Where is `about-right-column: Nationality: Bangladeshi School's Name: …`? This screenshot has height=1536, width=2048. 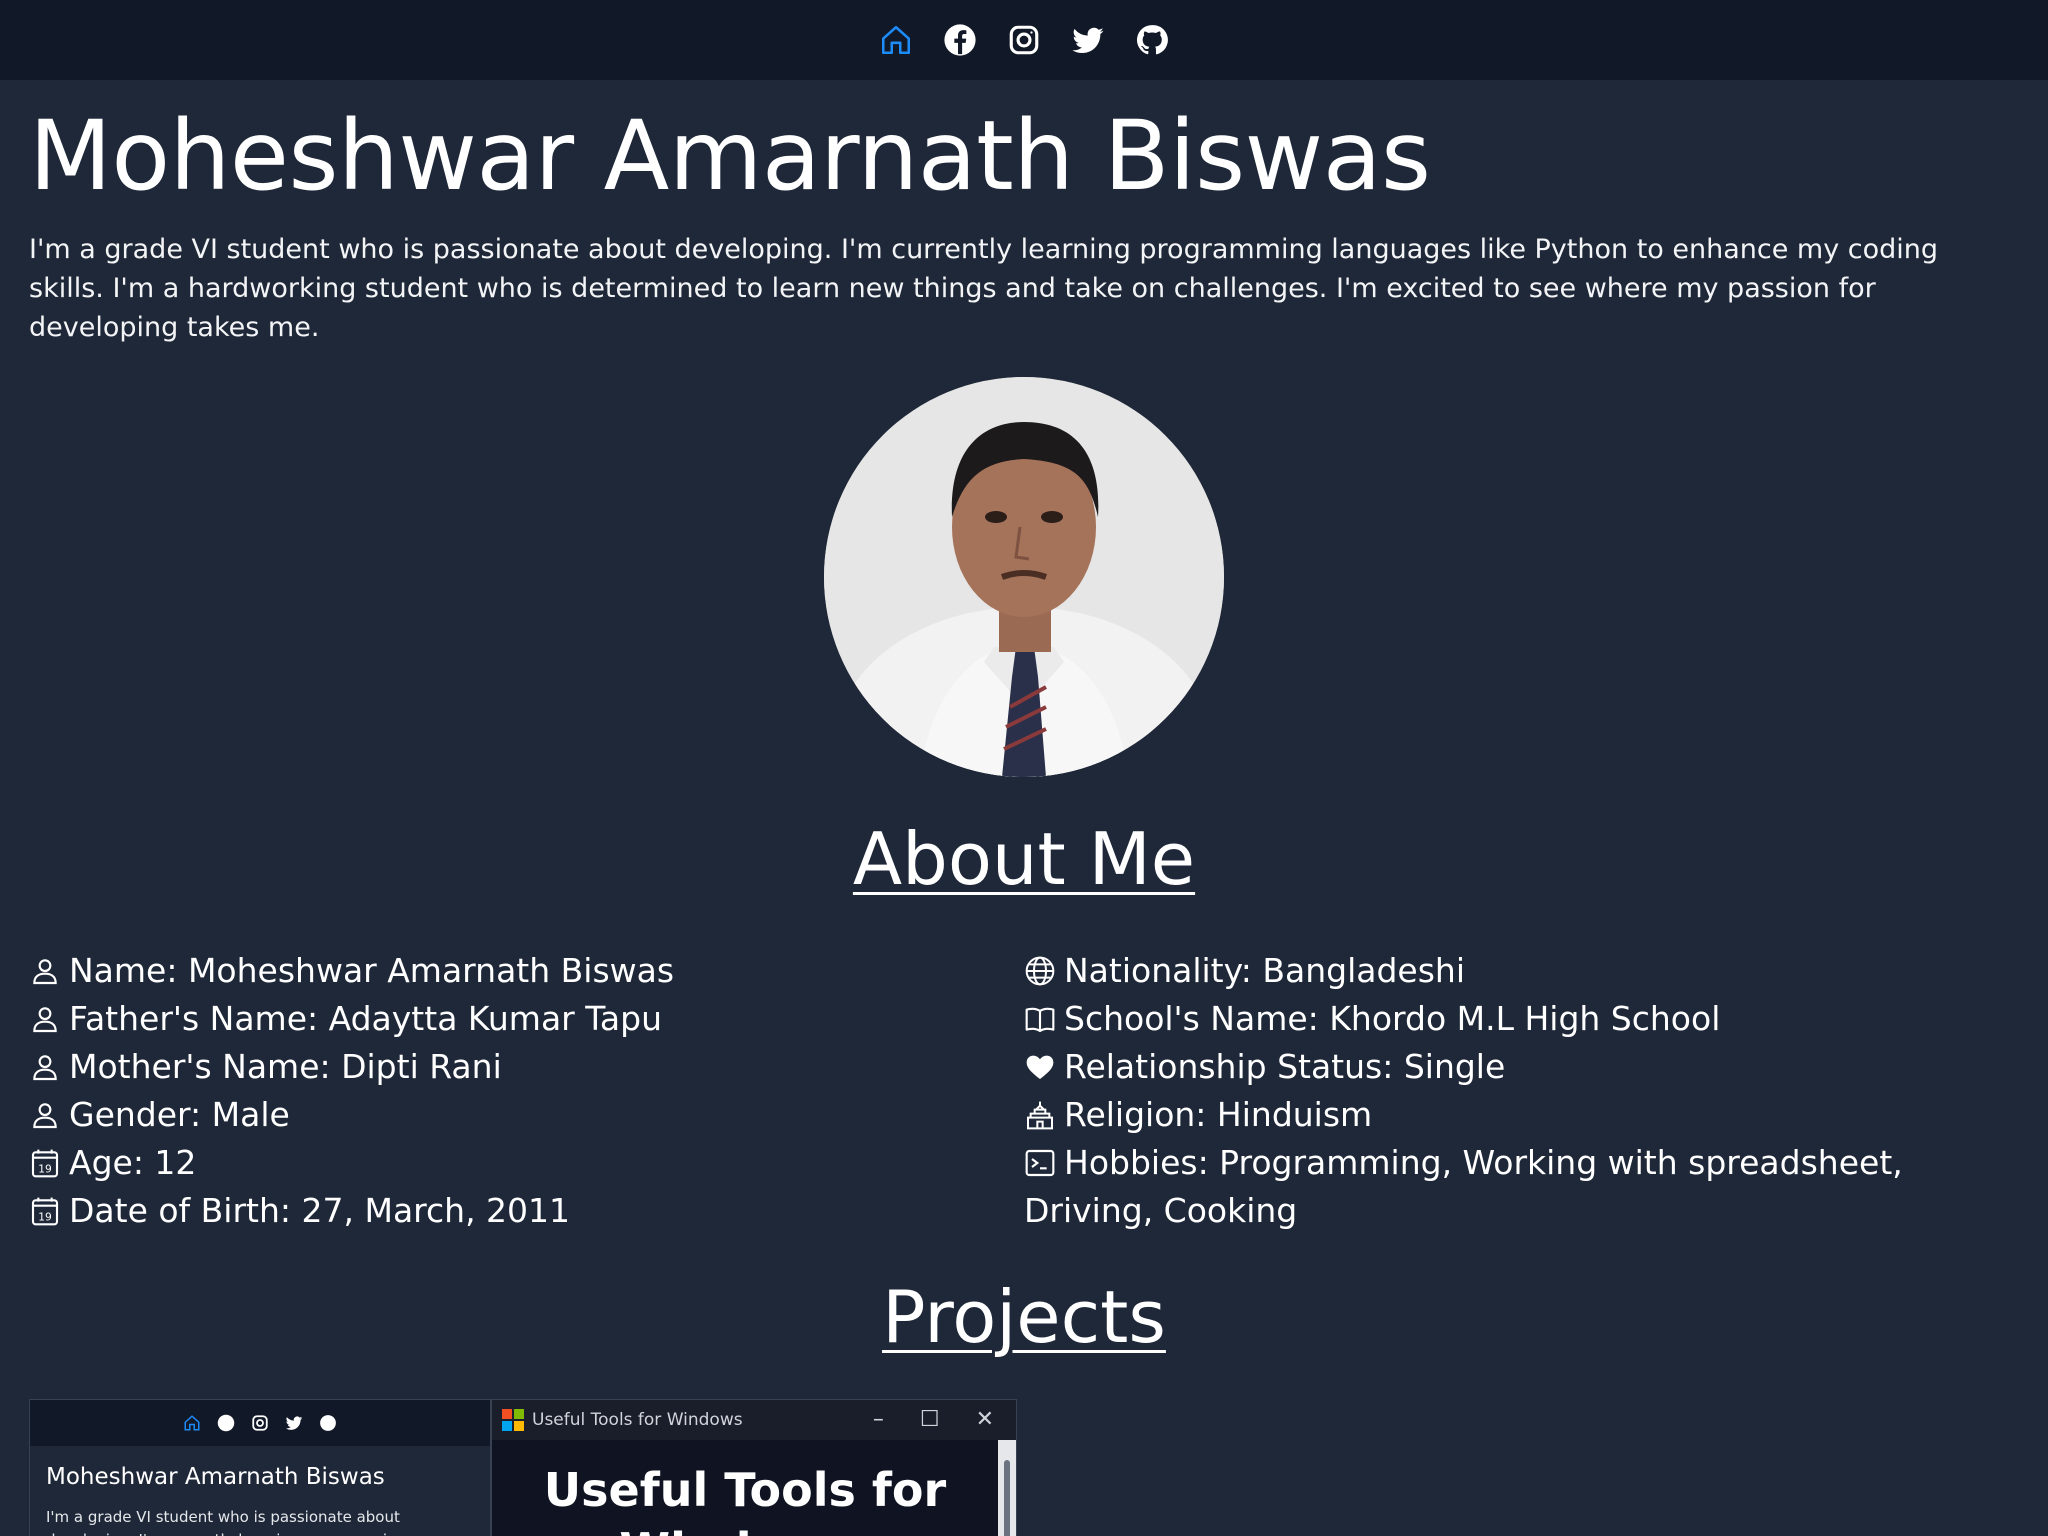 about-right-column: Nationality: Bangladeshi School's Name: … is located at coordinates (1521, 1091).